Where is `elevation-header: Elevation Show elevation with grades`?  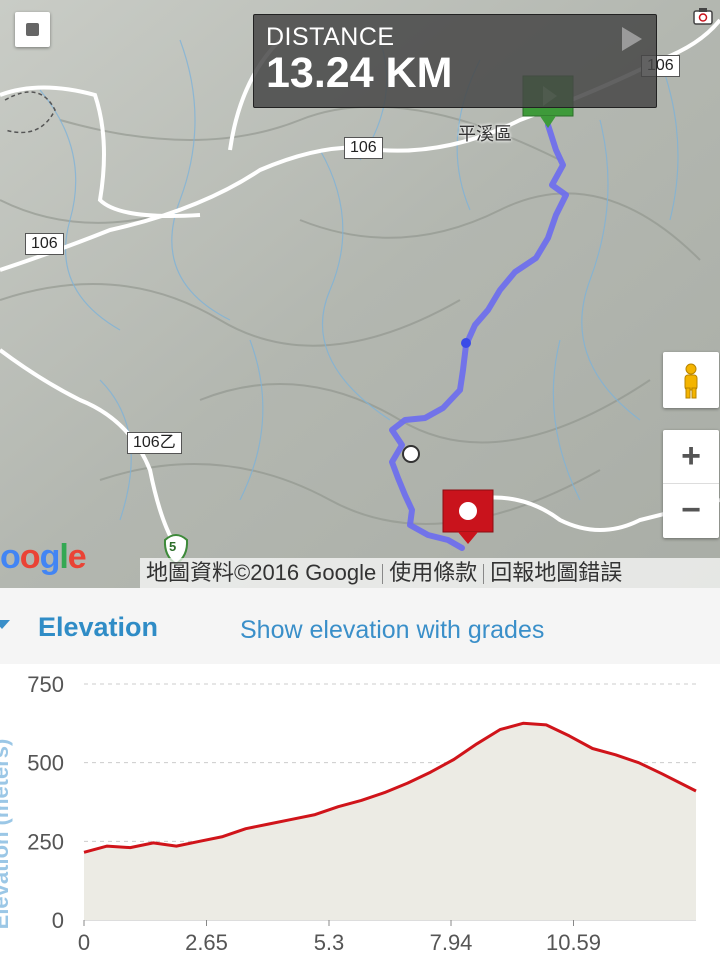 elevation-header: Elevation Show elevation with grades is located at coordinates (360, 626).